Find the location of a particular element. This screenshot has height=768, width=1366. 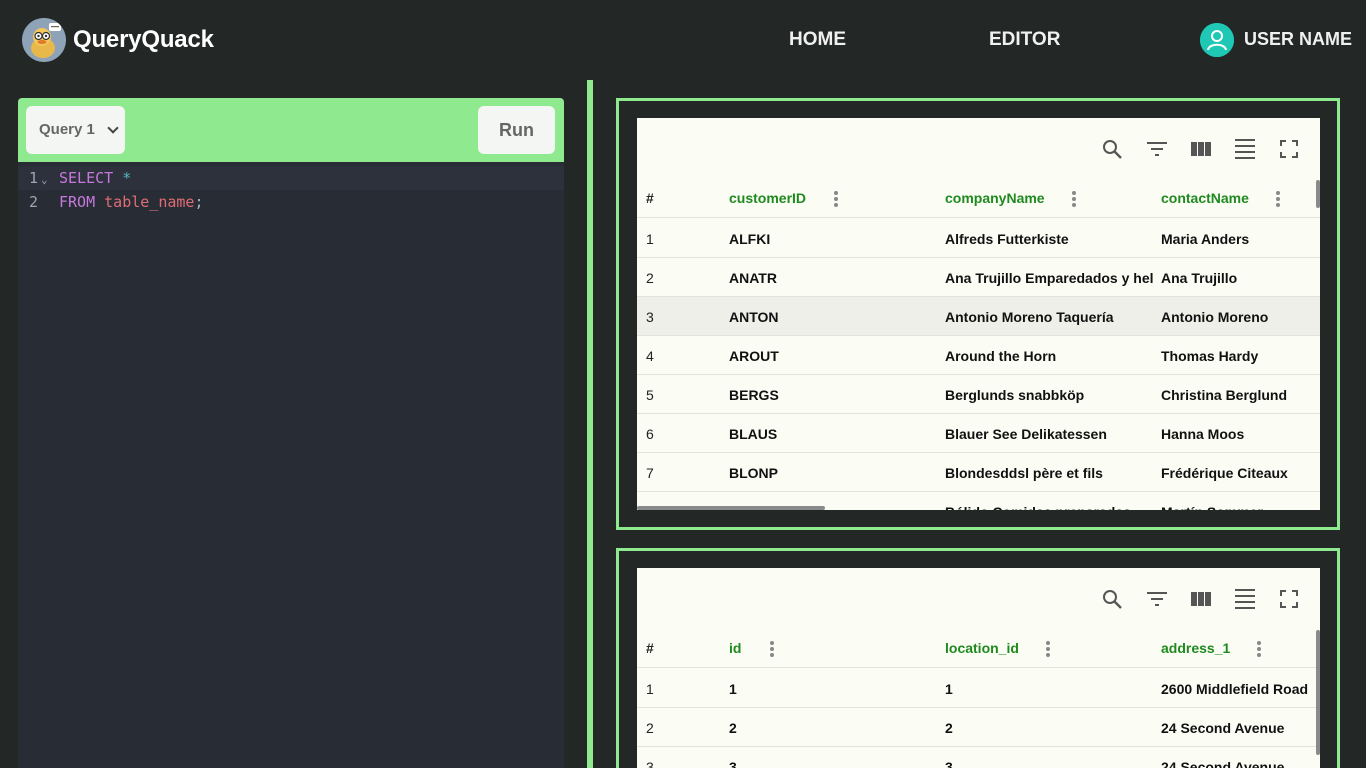

cell: Alfreds Futterkiste is located at coordinates (1007, 239).